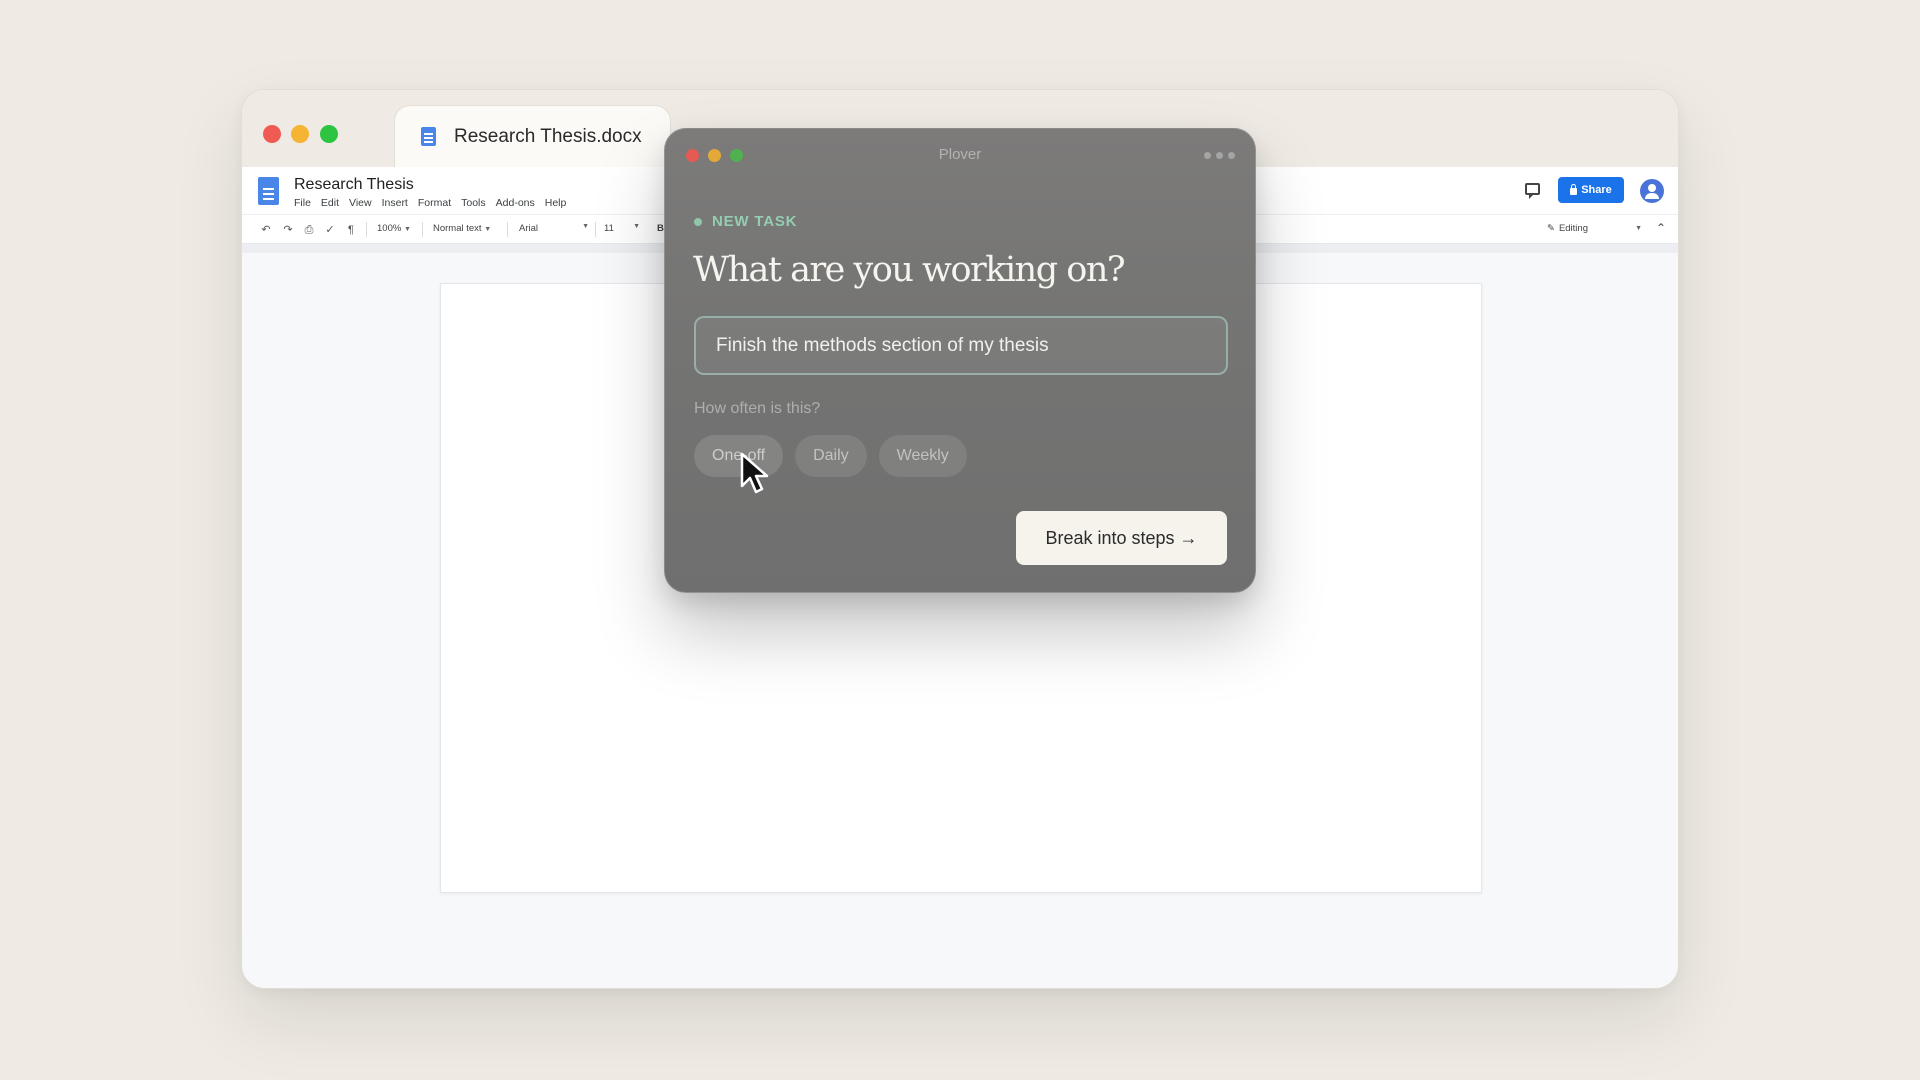 The image size is (1920, 1080). I want to click on status-dot-icon, so click(698, 221).